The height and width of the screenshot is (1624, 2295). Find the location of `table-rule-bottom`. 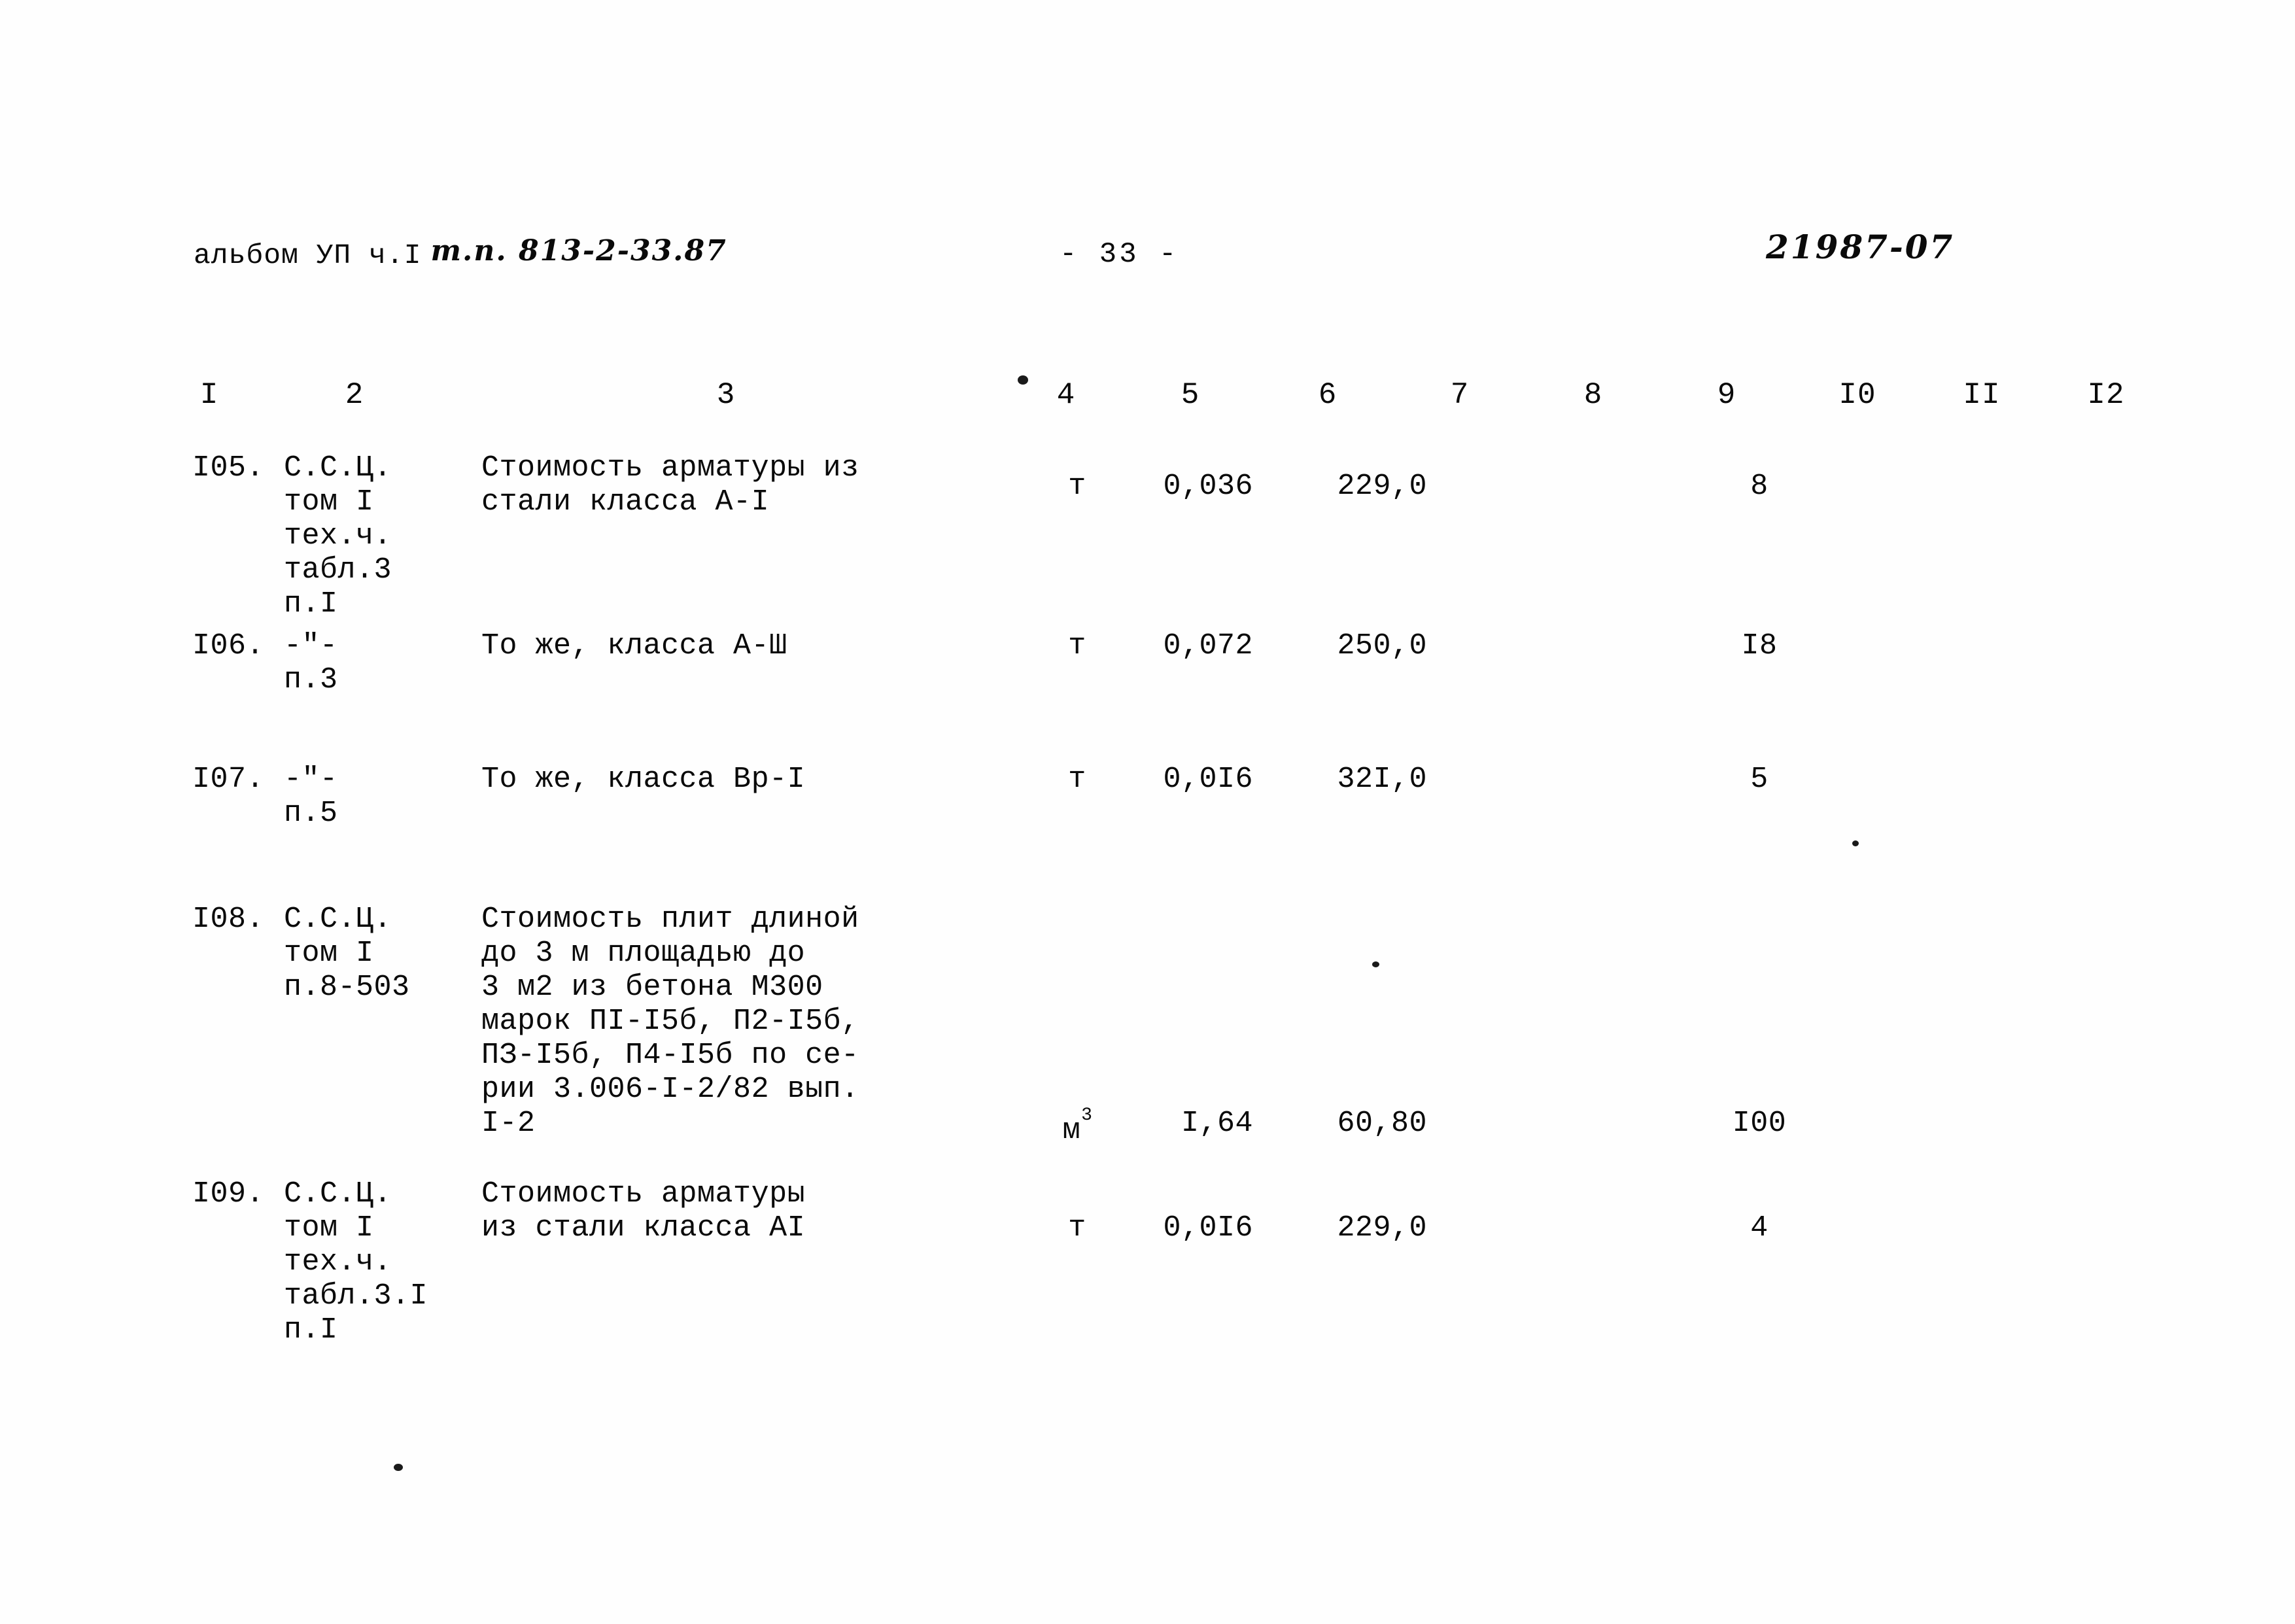

table-rule-bottom is located at coordinates (1170, 427).